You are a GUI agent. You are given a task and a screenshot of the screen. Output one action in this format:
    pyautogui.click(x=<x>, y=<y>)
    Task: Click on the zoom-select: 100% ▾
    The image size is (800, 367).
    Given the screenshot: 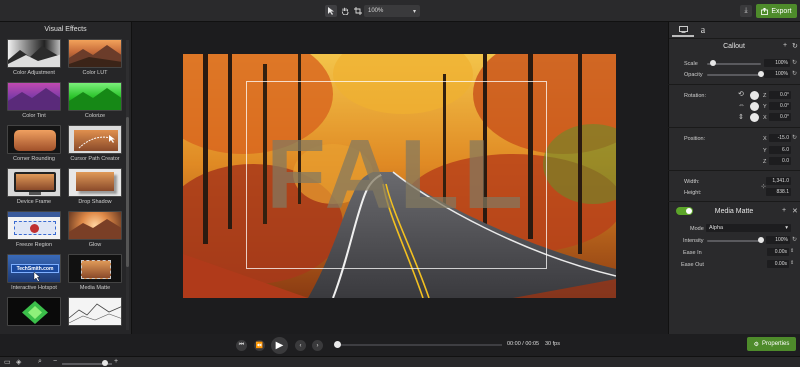 What is the action you would take?
    pyautogui.click(x=392, y=11)
    